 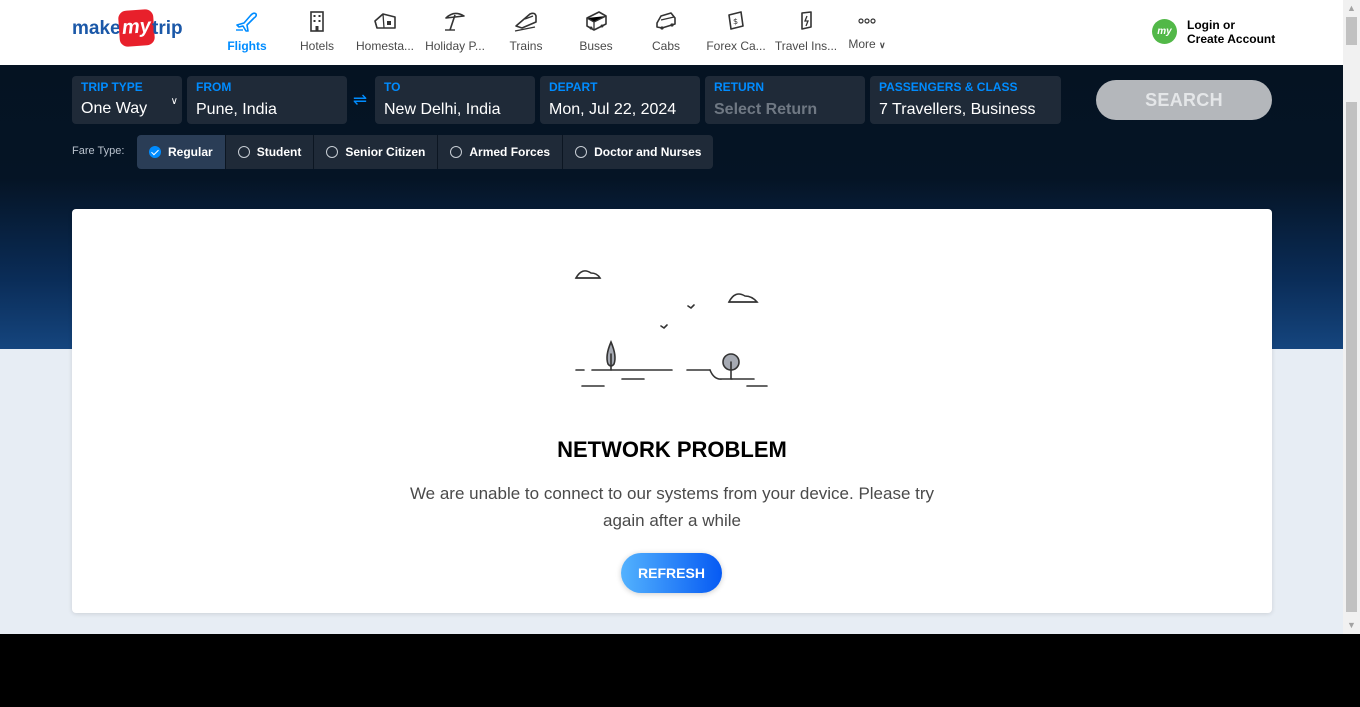 What do you see at coordinates (526, 46) in the screenshot?
I see `nav-label: Trains` at bounding box center [526, 46].